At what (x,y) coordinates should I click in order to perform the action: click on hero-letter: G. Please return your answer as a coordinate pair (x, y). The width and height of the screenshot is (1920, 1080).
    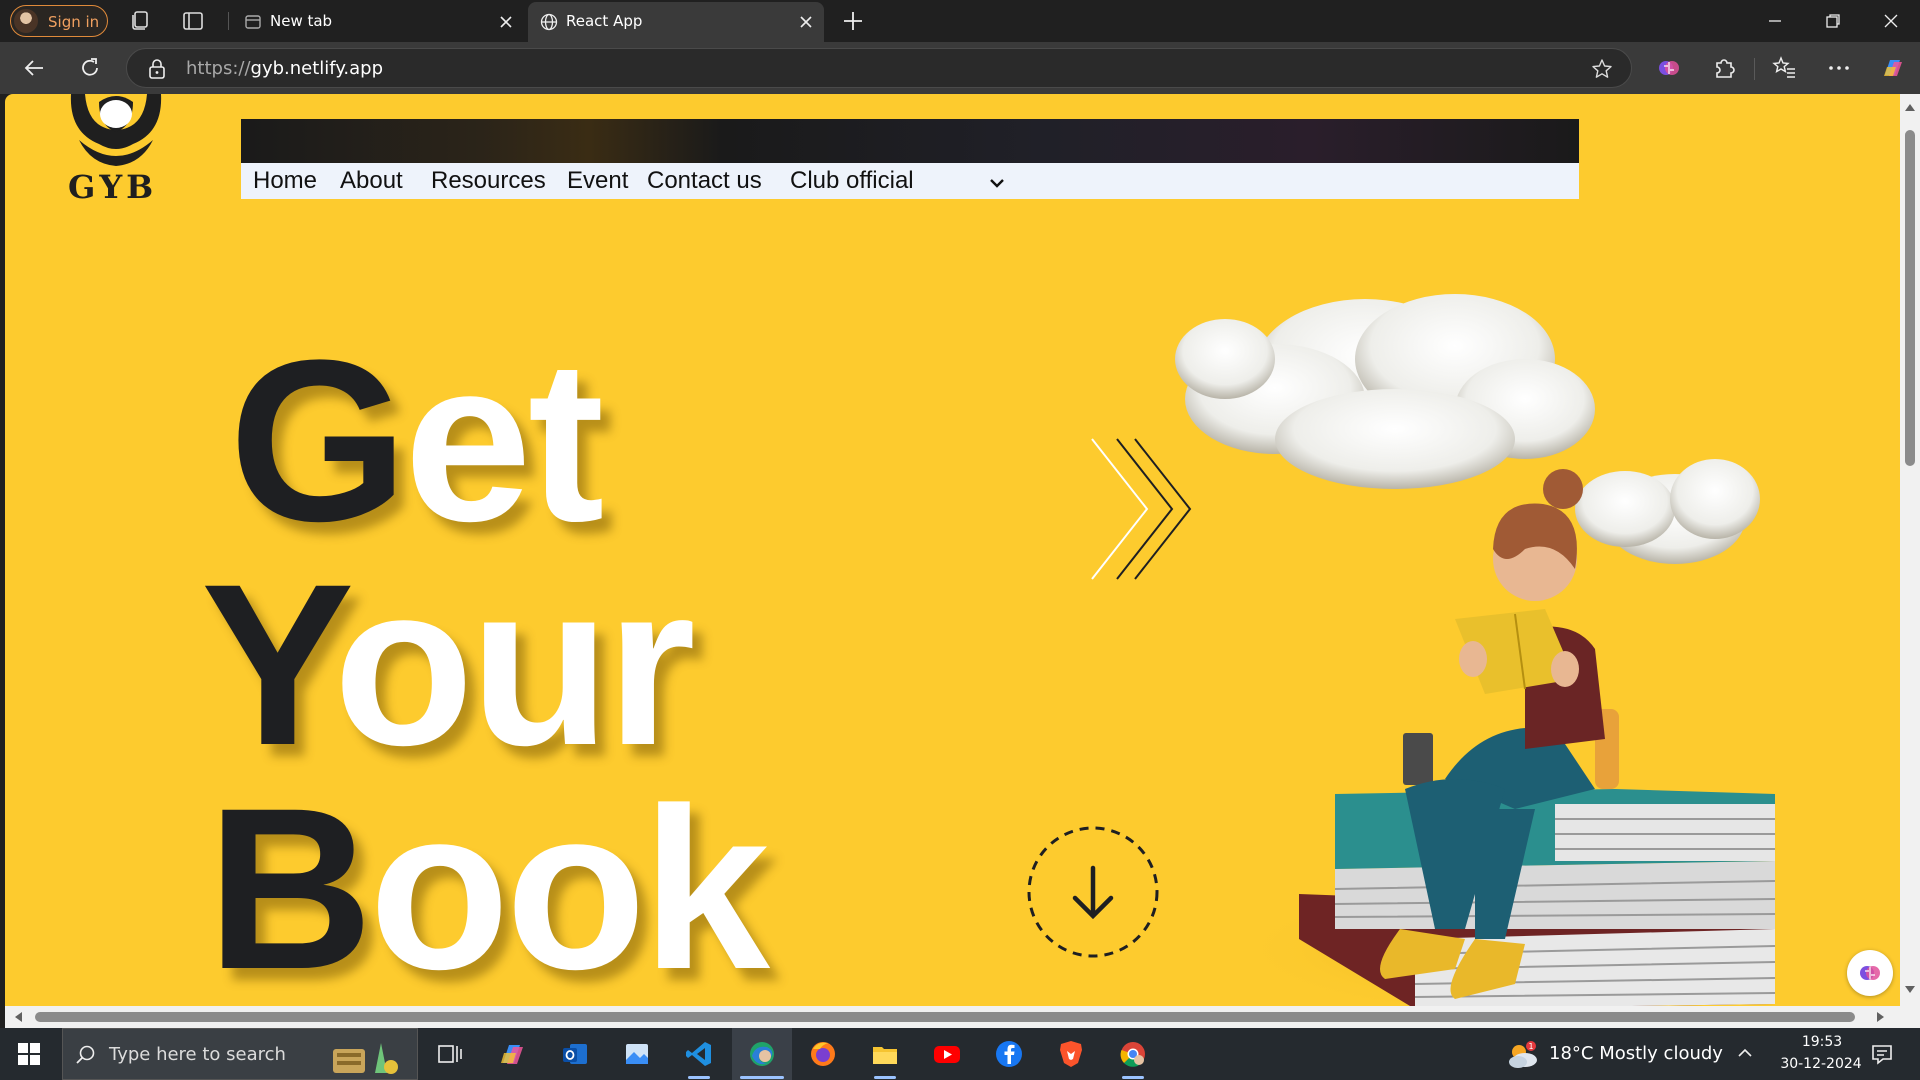
    Looking at the image, I should click on (318, 440).